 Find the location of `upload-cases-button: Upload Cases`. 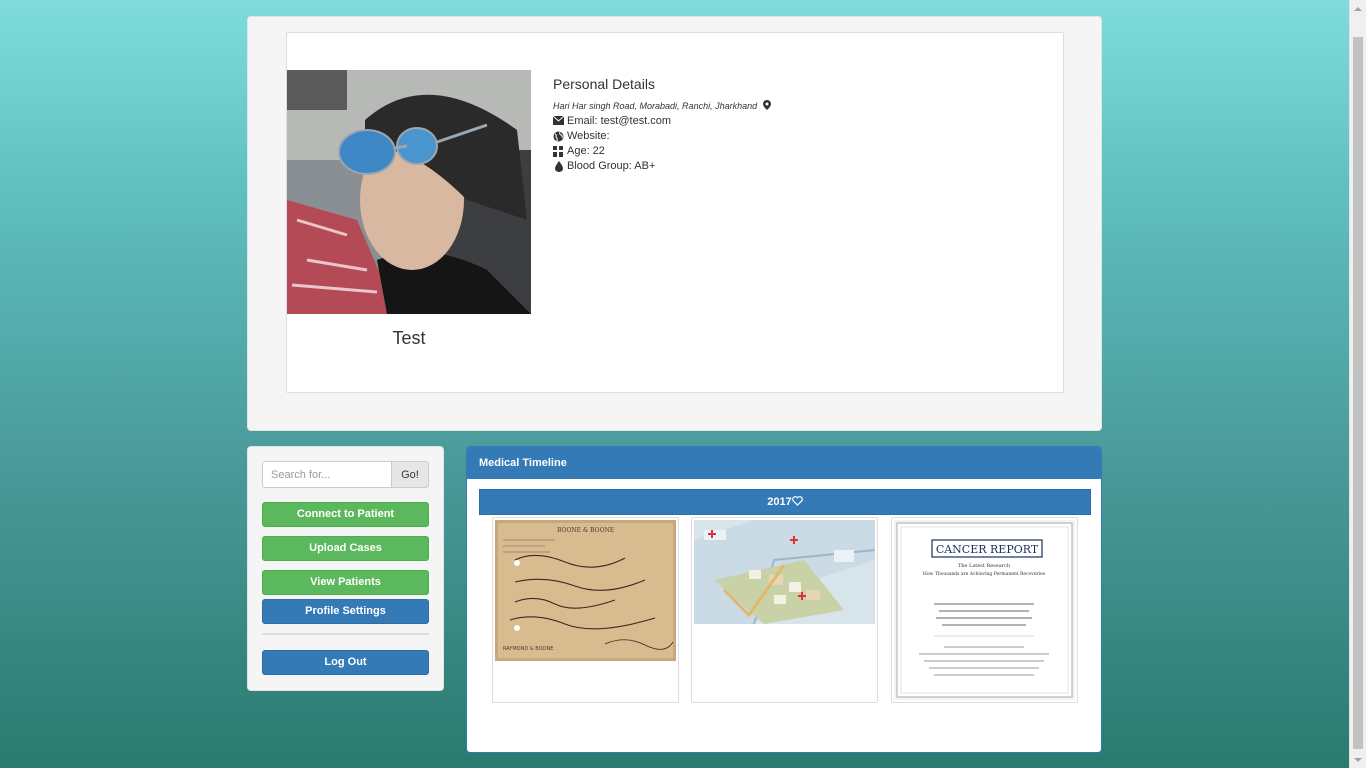

upload-cases-button: Upload Cases is located at coordinates (345, 548).